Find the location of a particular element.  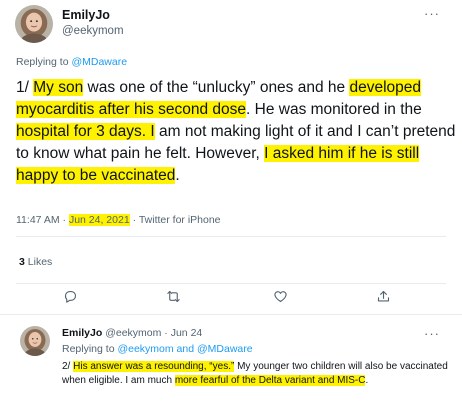

highlighted-text: My son is located at coordinates (58, 87).